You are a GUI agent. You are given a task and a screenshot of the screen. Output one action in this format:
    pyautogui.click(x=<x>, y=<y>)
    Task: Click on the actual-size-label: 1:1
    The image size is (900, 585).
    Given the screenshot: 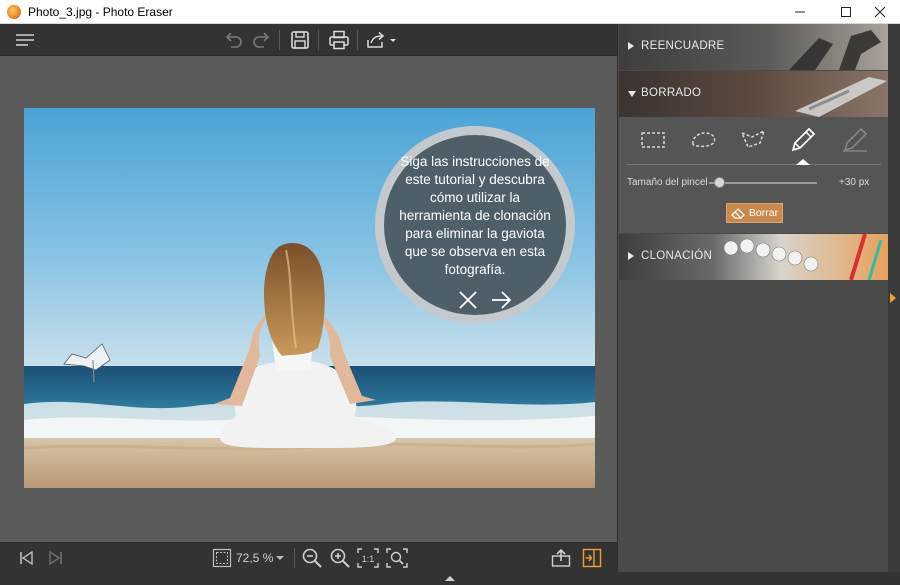 What is the action you would take?
    pyautogui.click(x=368, y=559)
    